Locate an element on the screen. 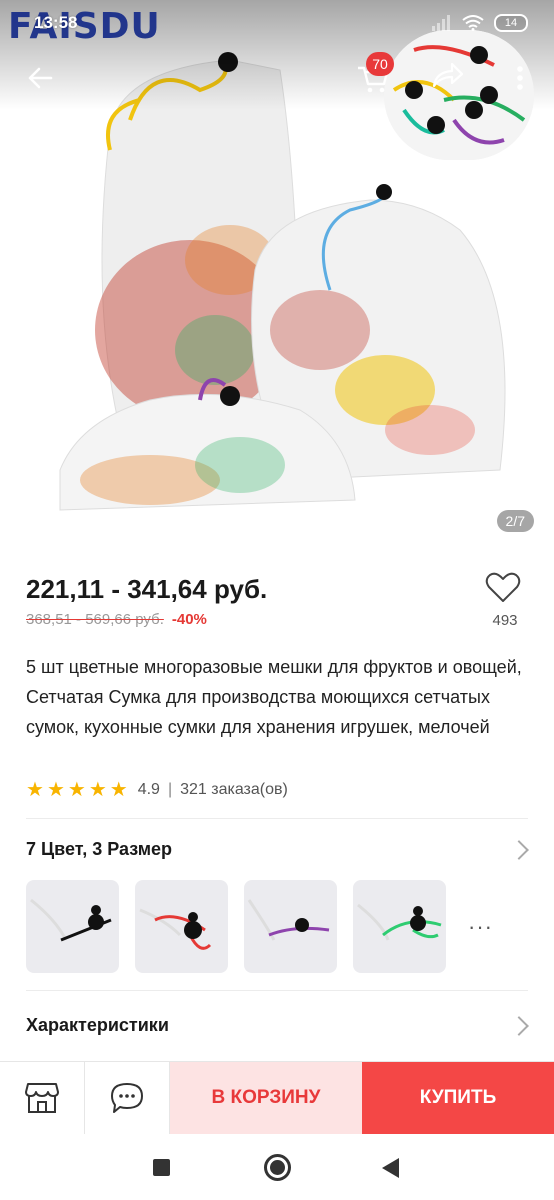 The width and height of the screenshot is (554, 1200). heart-icon is located at coordinates (503, 587).